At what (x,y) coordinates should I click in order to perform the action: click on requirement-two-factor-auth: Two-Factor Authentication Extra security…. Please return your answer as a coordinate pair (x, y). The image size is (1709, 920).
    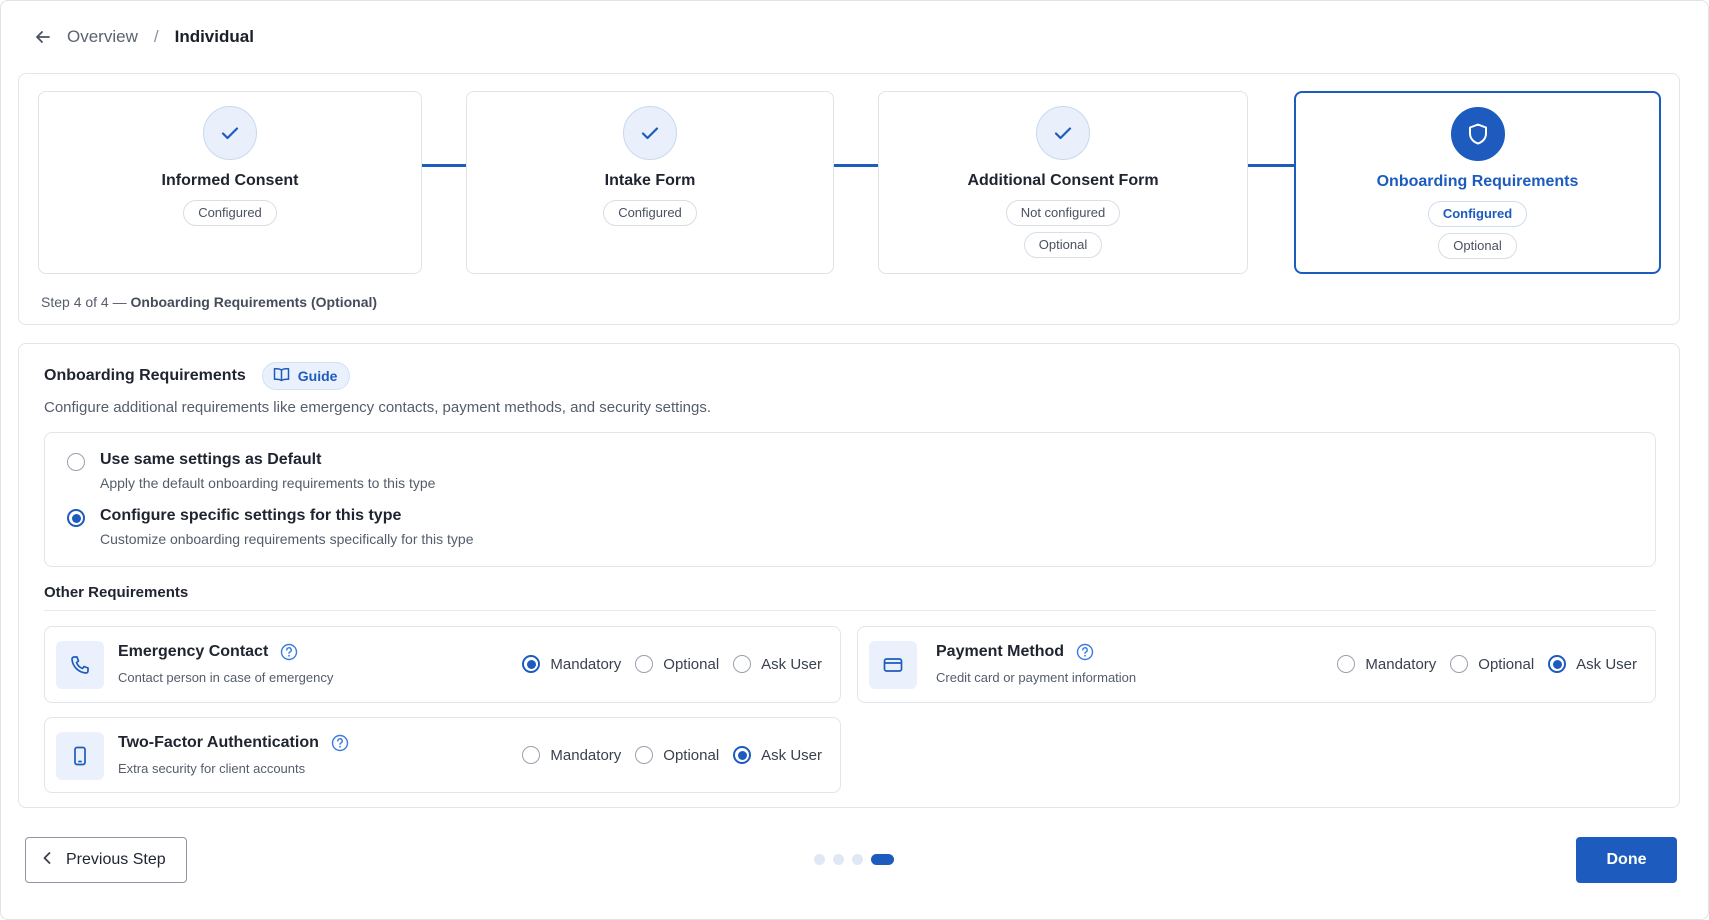
    Looking at the image, I should click on (442, 755).